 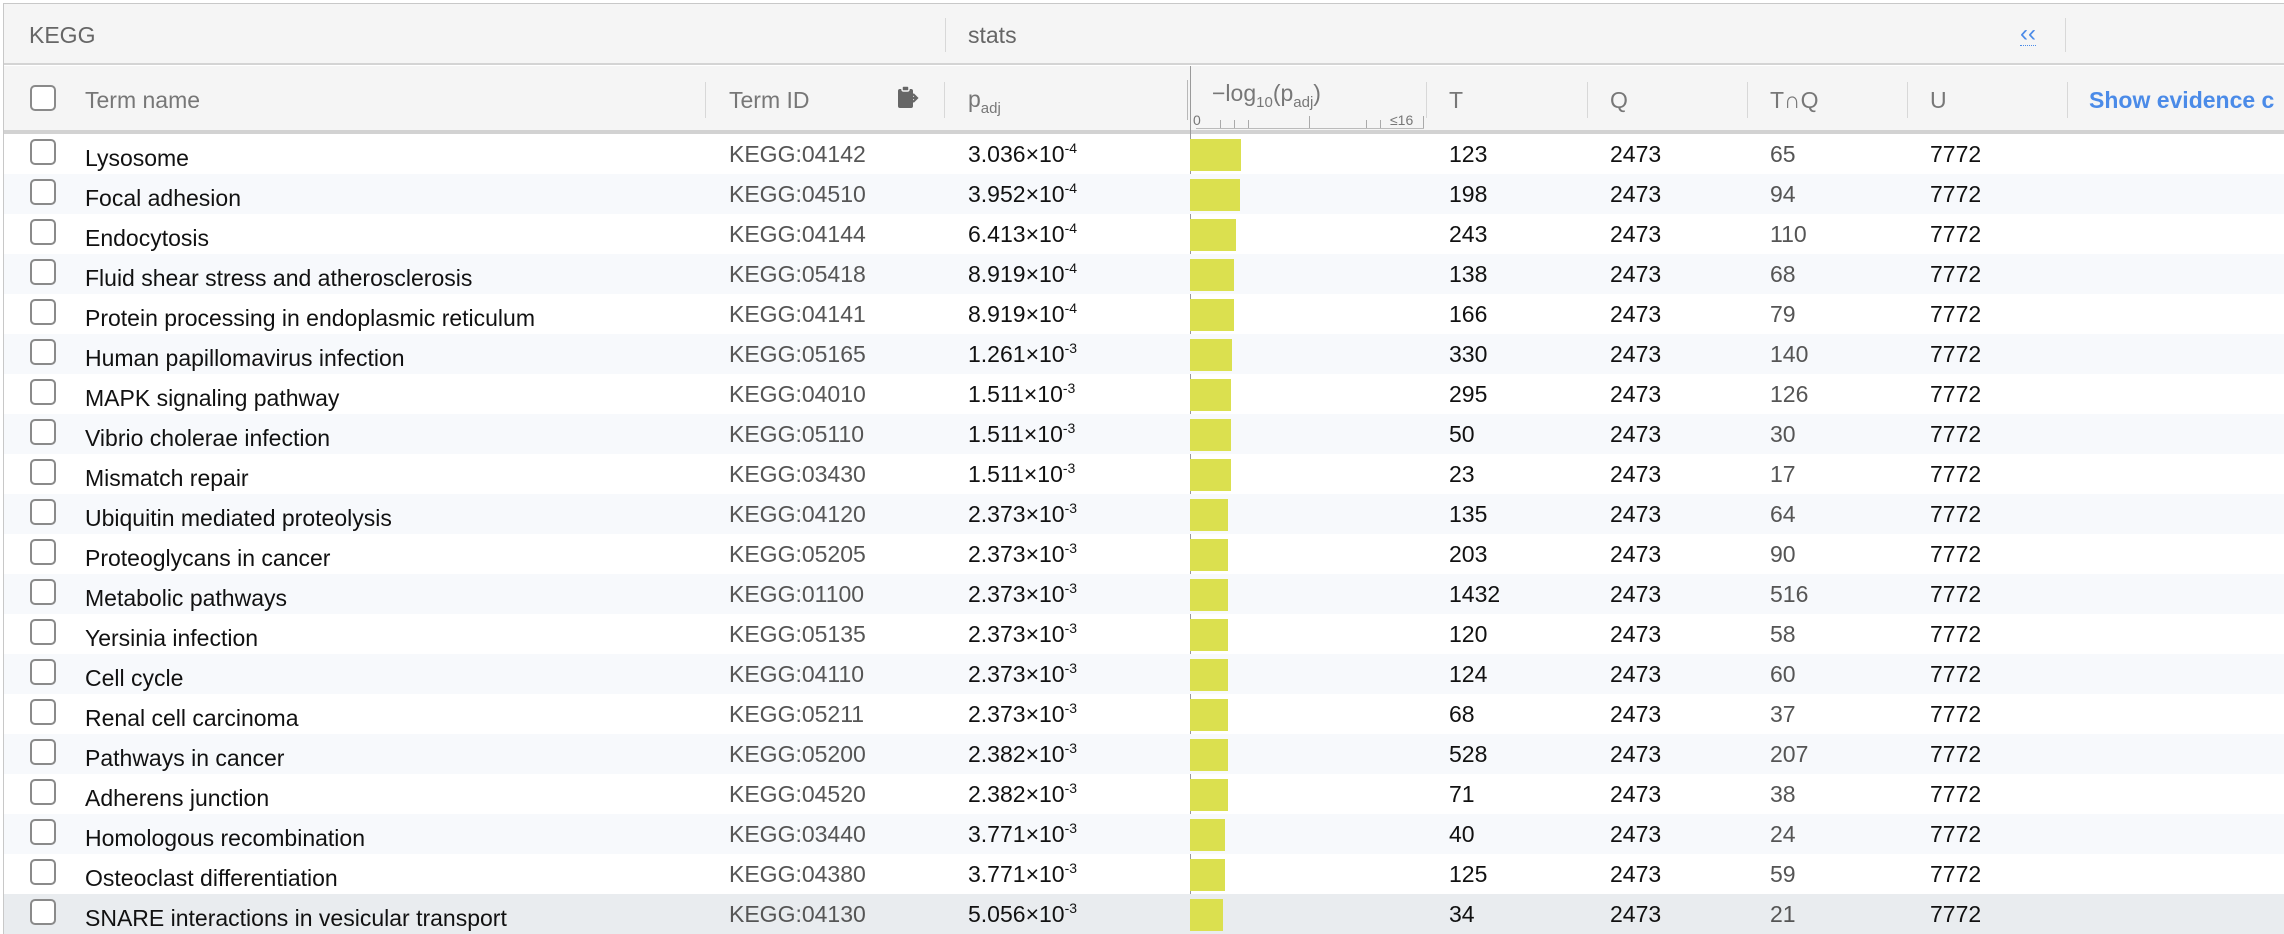 What do you see at coordinates (797, 634) in the screenshot?
I see `term-id: KEGG:05135` at bounding box center [797, 634].